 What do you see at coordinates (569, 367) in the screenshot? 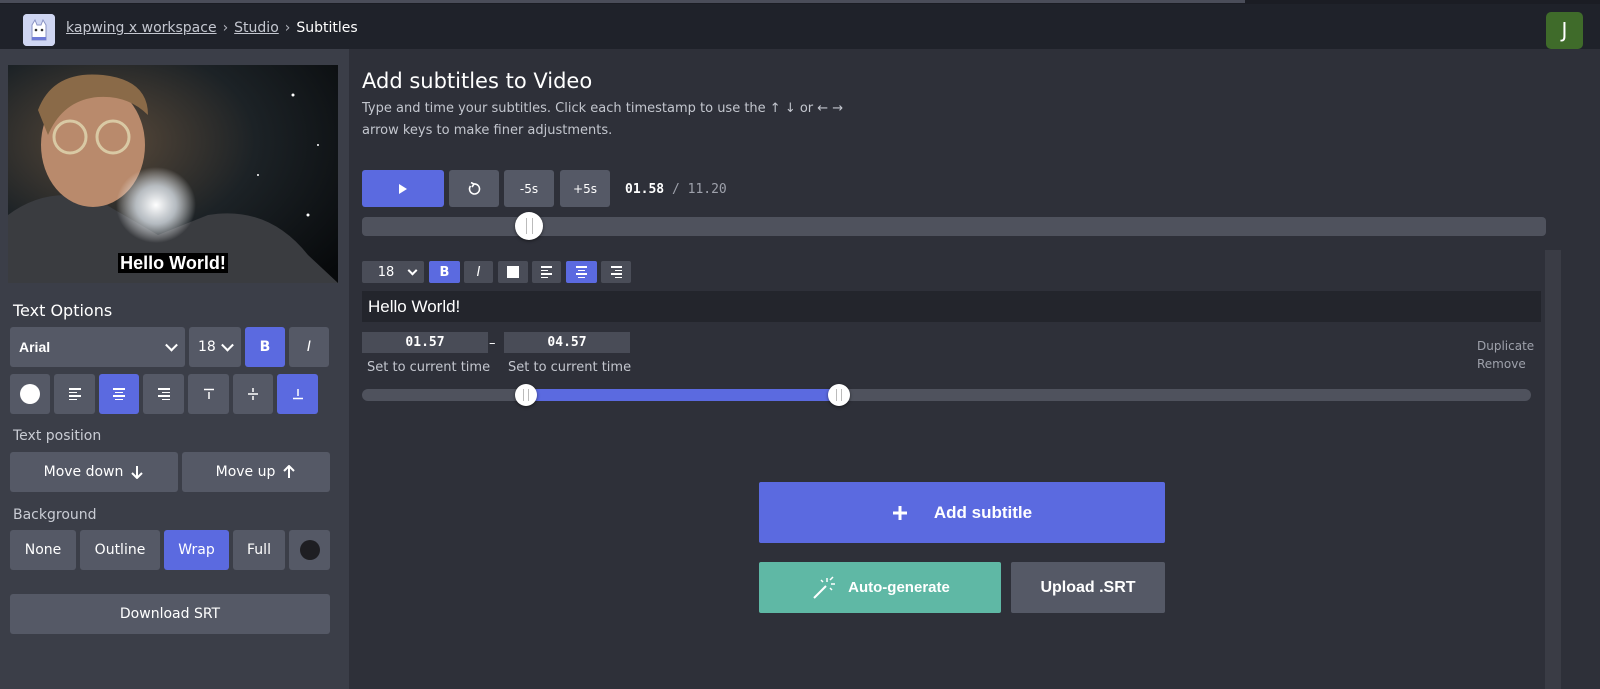
I see `set-end-current-time-link: Set to current time` at bounding box center [569, 367].